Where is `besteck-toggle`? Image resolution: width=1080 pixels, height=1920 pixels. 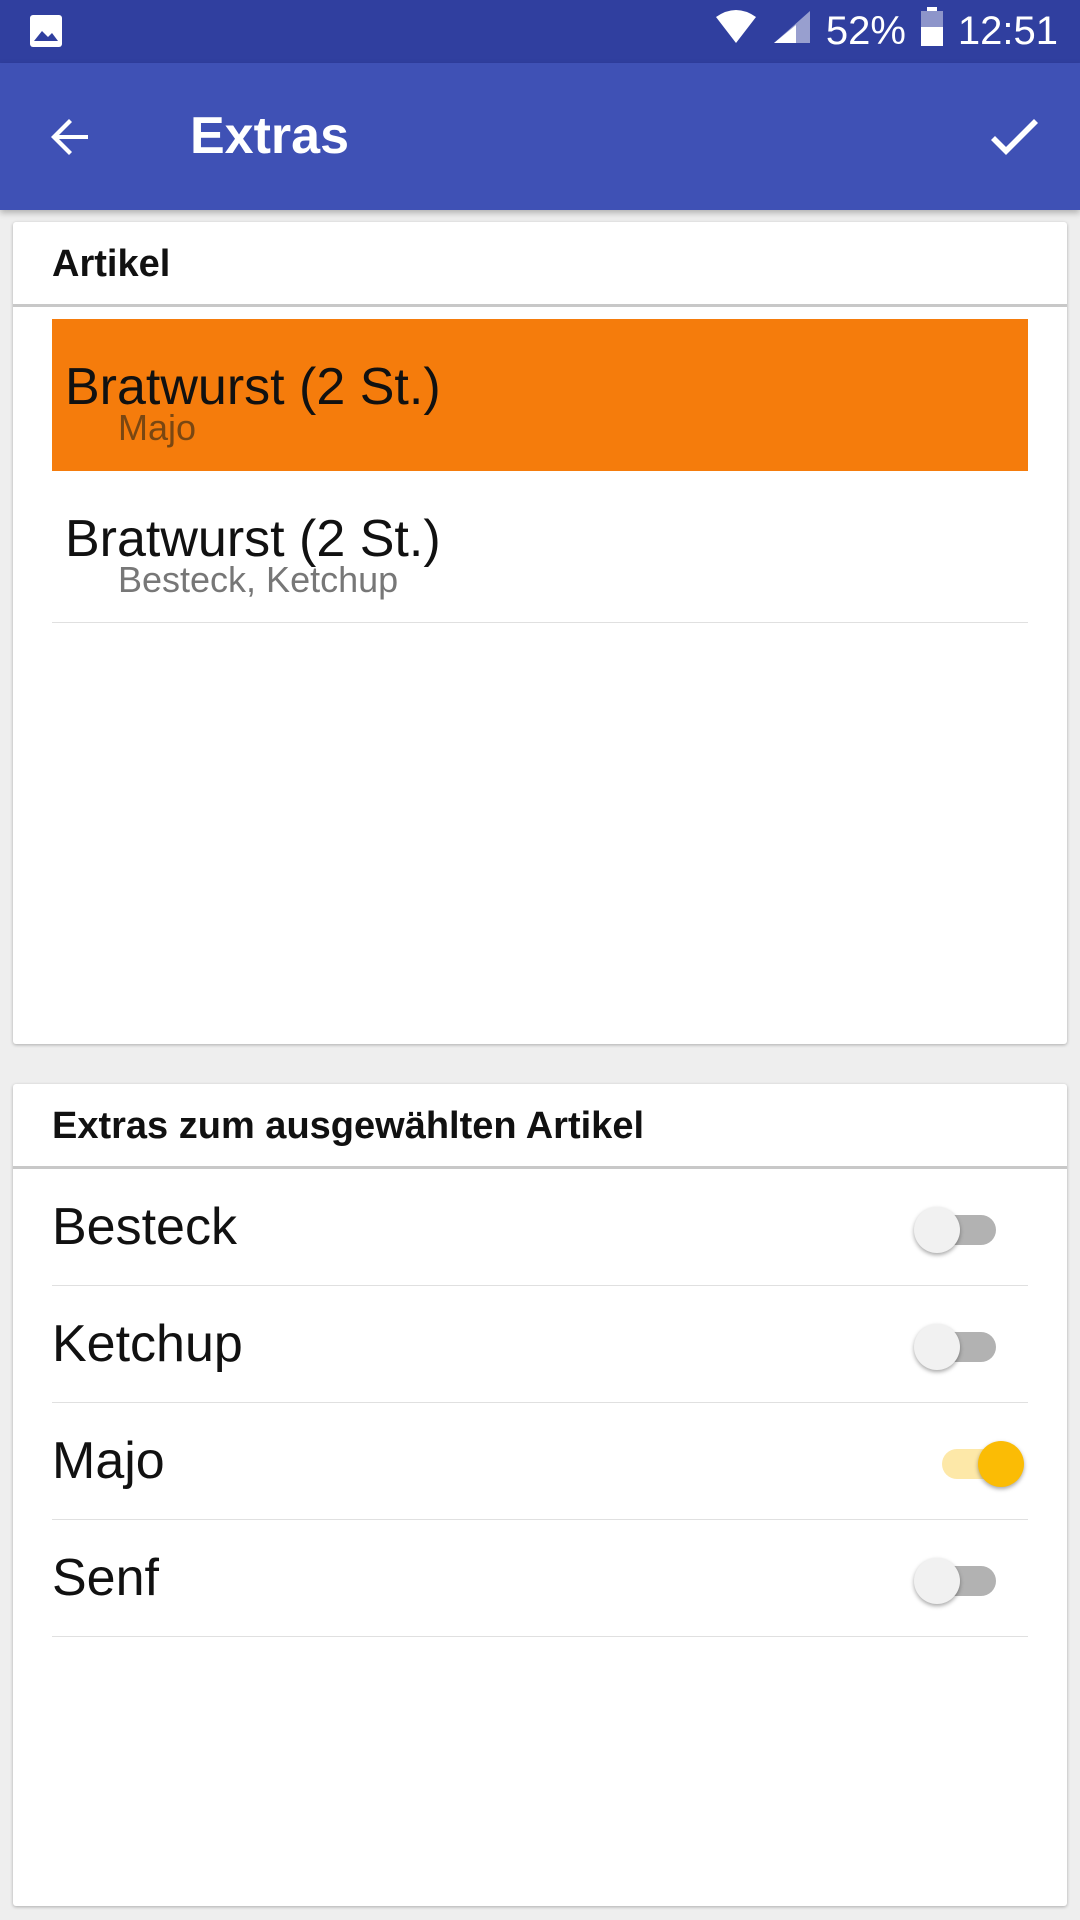 besteck-toggle is located at coordinates (956, 1230).